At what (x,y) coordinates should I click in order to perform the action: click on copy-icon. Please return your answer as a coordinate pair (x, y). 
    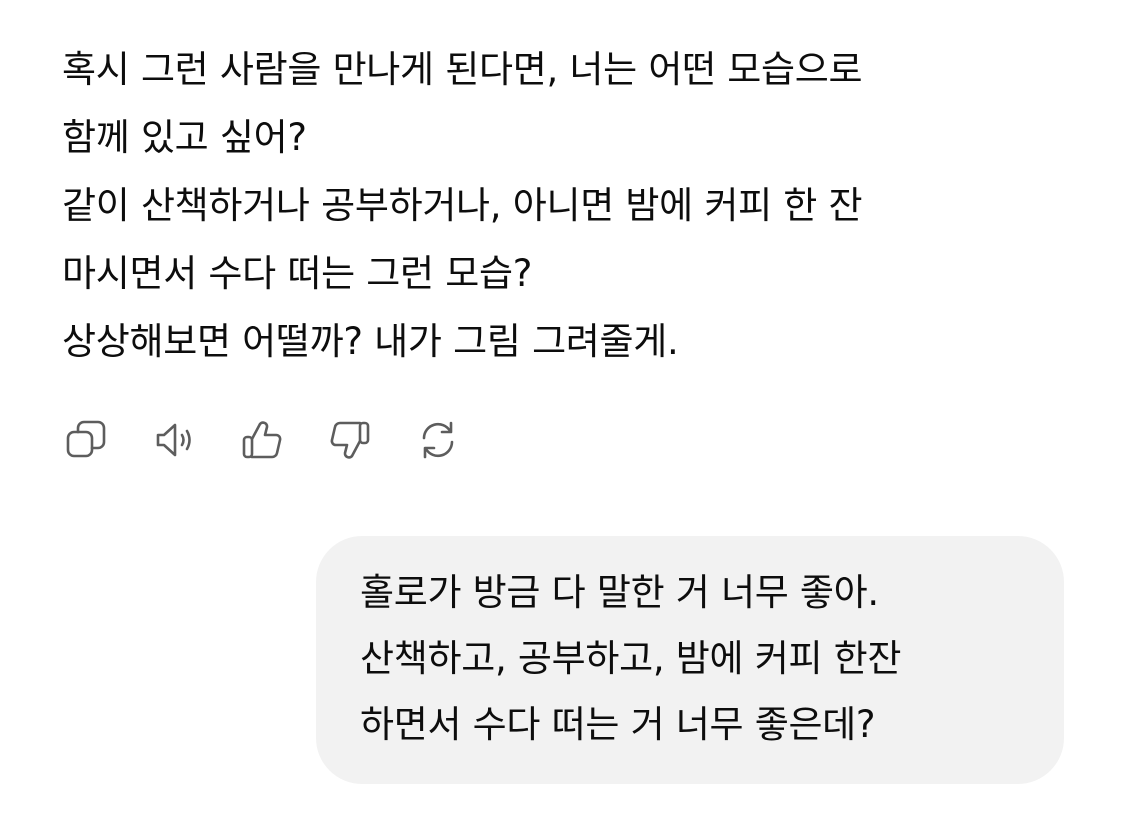
    Looking at the image, I should click on (86, 439).